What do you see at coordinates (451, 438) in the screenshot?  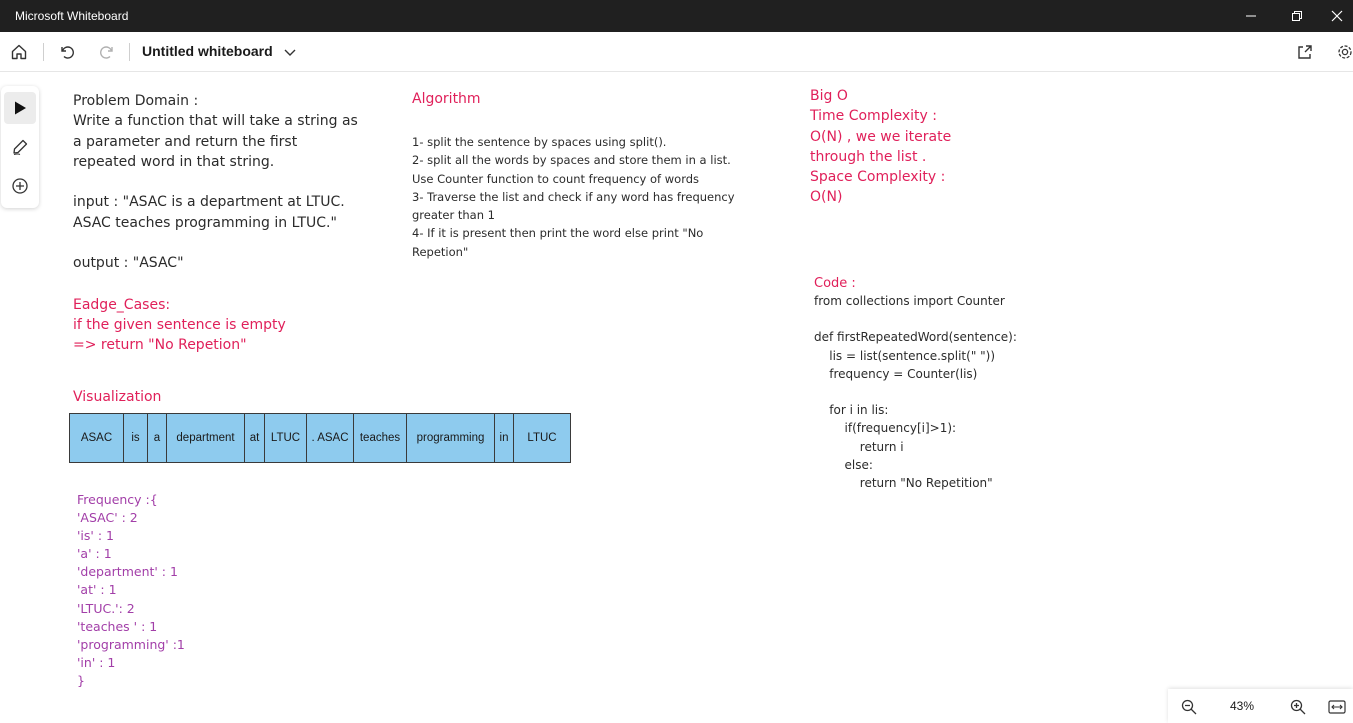 I see `array-cell: programming` at bounding box center [451, 438].